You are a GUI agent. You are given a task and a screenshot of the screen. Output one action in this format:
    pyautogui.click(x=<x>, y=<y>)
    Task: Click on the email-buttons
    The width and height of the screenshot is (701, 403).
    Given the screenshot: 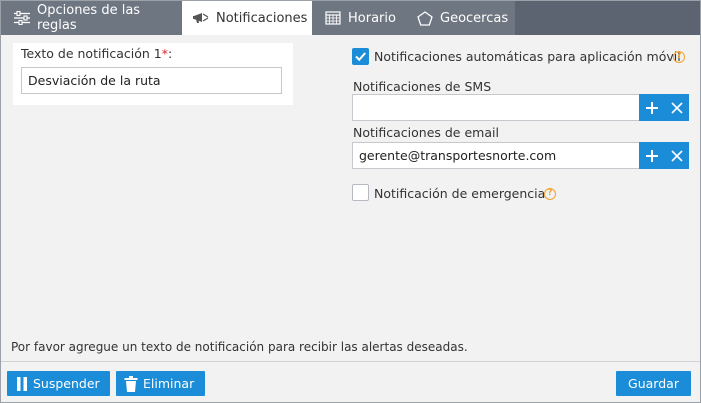 What is the action you would take?
    pyautogui.click(x=664, y=155)
    